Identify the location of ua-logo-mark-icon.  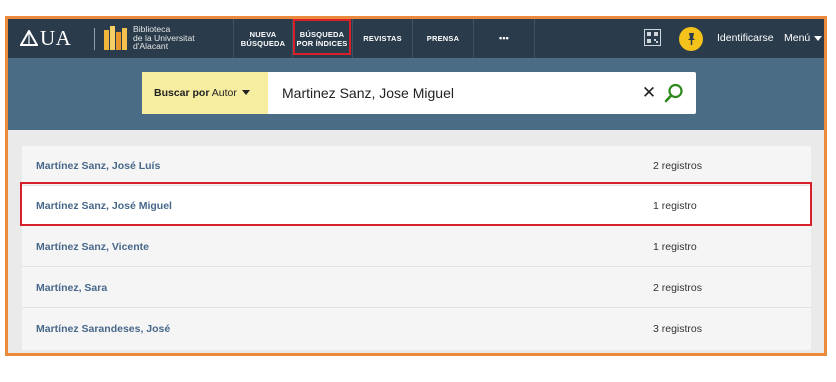
(29, 38).